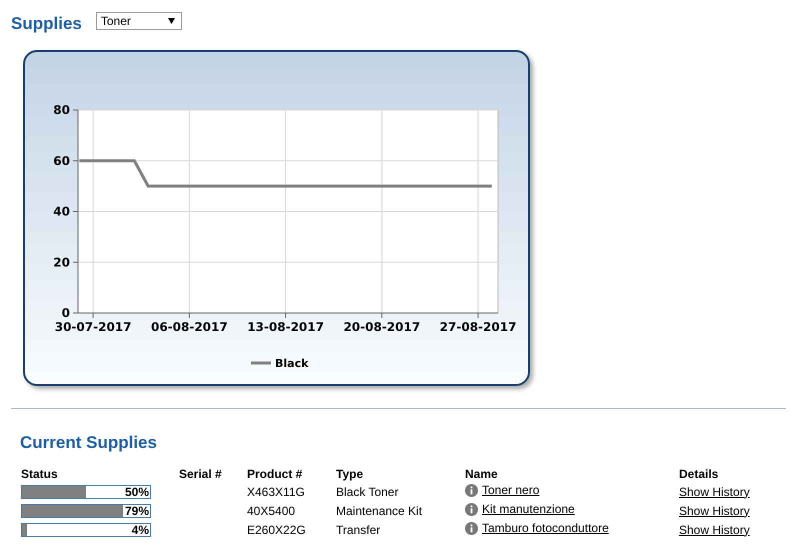 This screenshot has width=800, height=557. What do you see at coordinates (276, 491) in the screenshot?
I see `table-cell: X463X11G` at bounding box center [276, 491].